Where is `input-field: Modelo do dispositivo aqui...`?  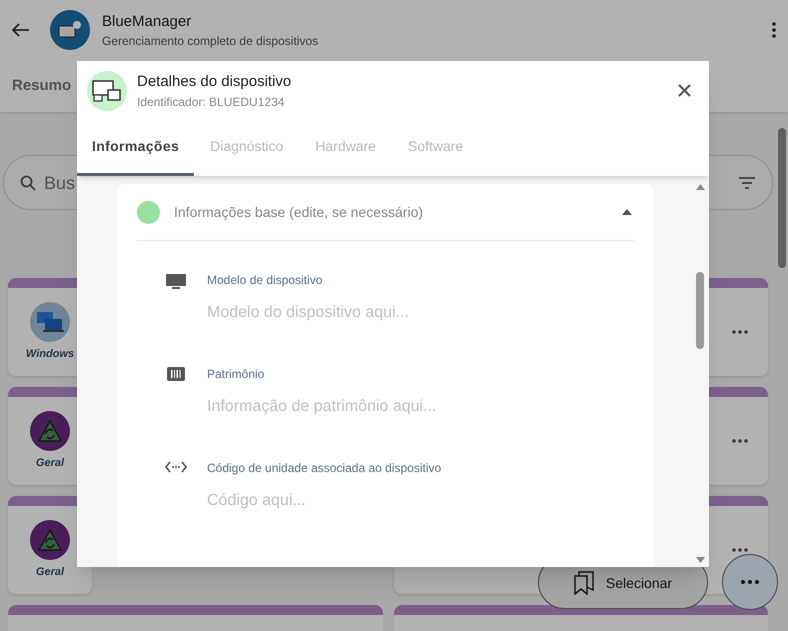 input-field: Modelo do dispositivo aqui... is located at coordinates (407, 313).